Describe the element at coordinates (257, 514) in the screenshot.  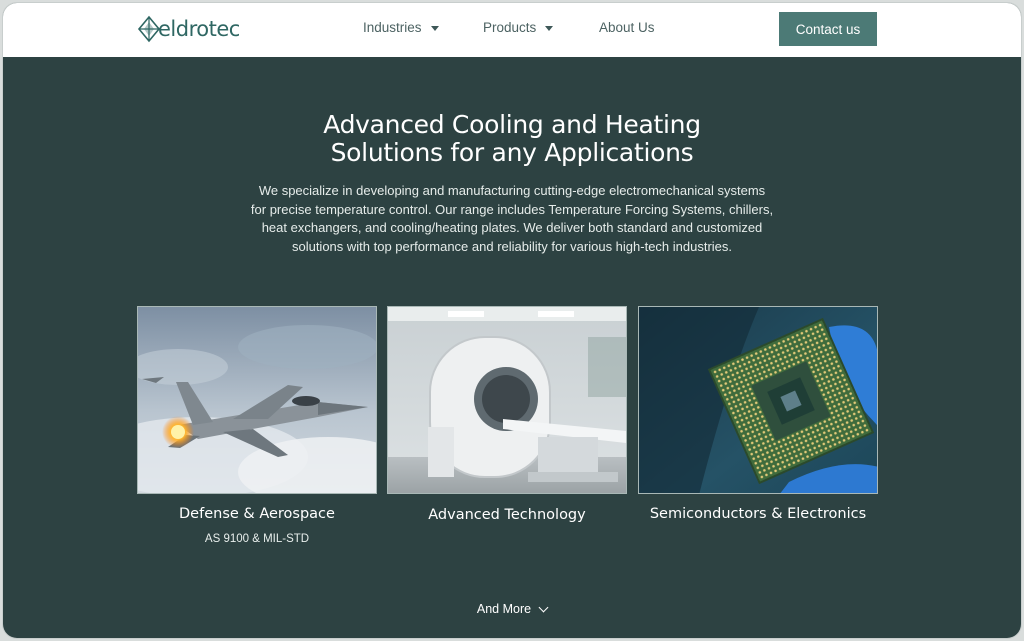
I see `industry-card-title: Defense & Aerospace` at that location.